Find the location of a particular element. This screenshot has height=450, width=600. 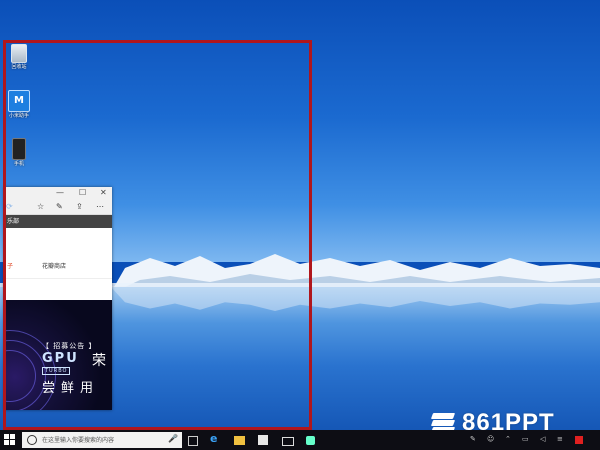

task-view-icon is located at coordinates (193, 441).